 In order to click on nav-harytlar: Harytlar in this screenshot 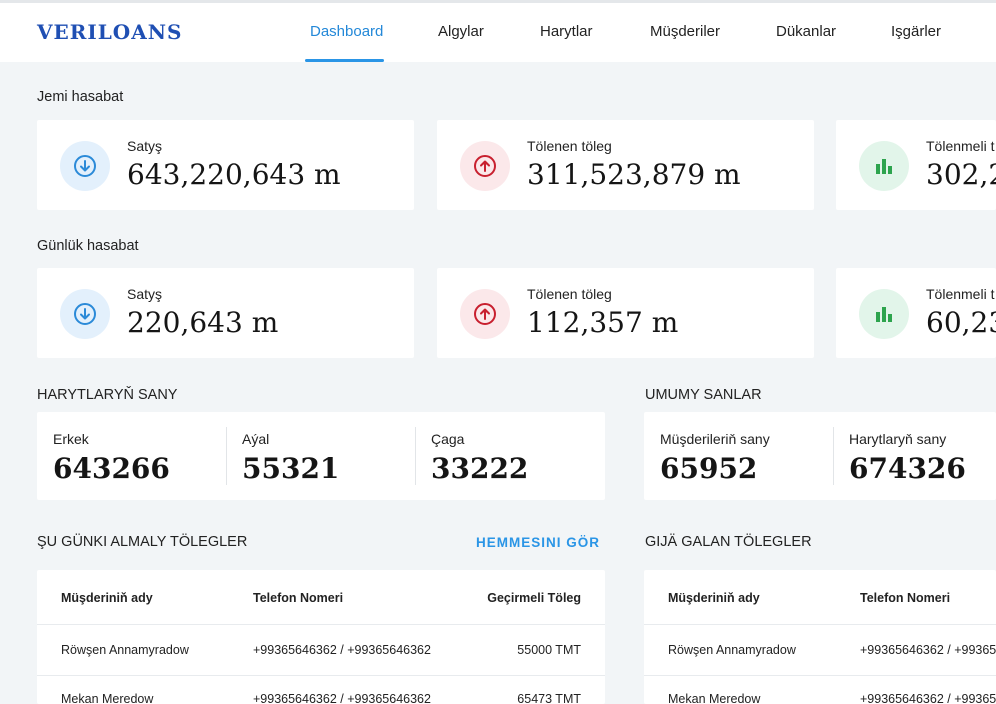, I will do `click(566, 31)`.